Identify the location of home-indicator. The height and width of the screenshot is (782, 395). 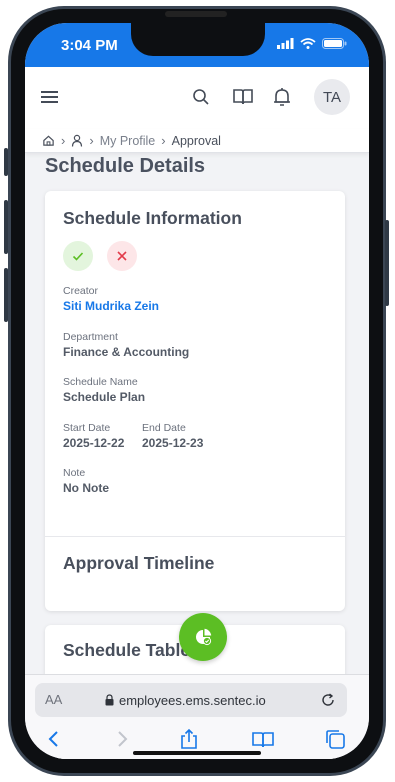
(197, 753).